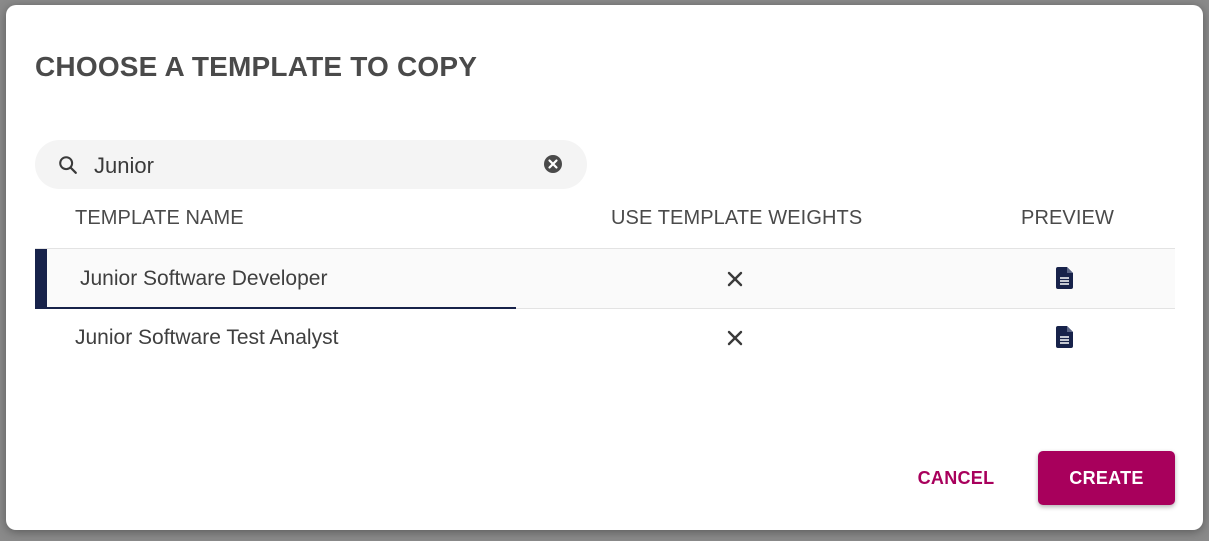 This screenshot has width=1209, height=541. What do you see at coordinates (1106, 478) in the screenshot?
I see `create-button: CREATE` at bounding box center [1106, 478].